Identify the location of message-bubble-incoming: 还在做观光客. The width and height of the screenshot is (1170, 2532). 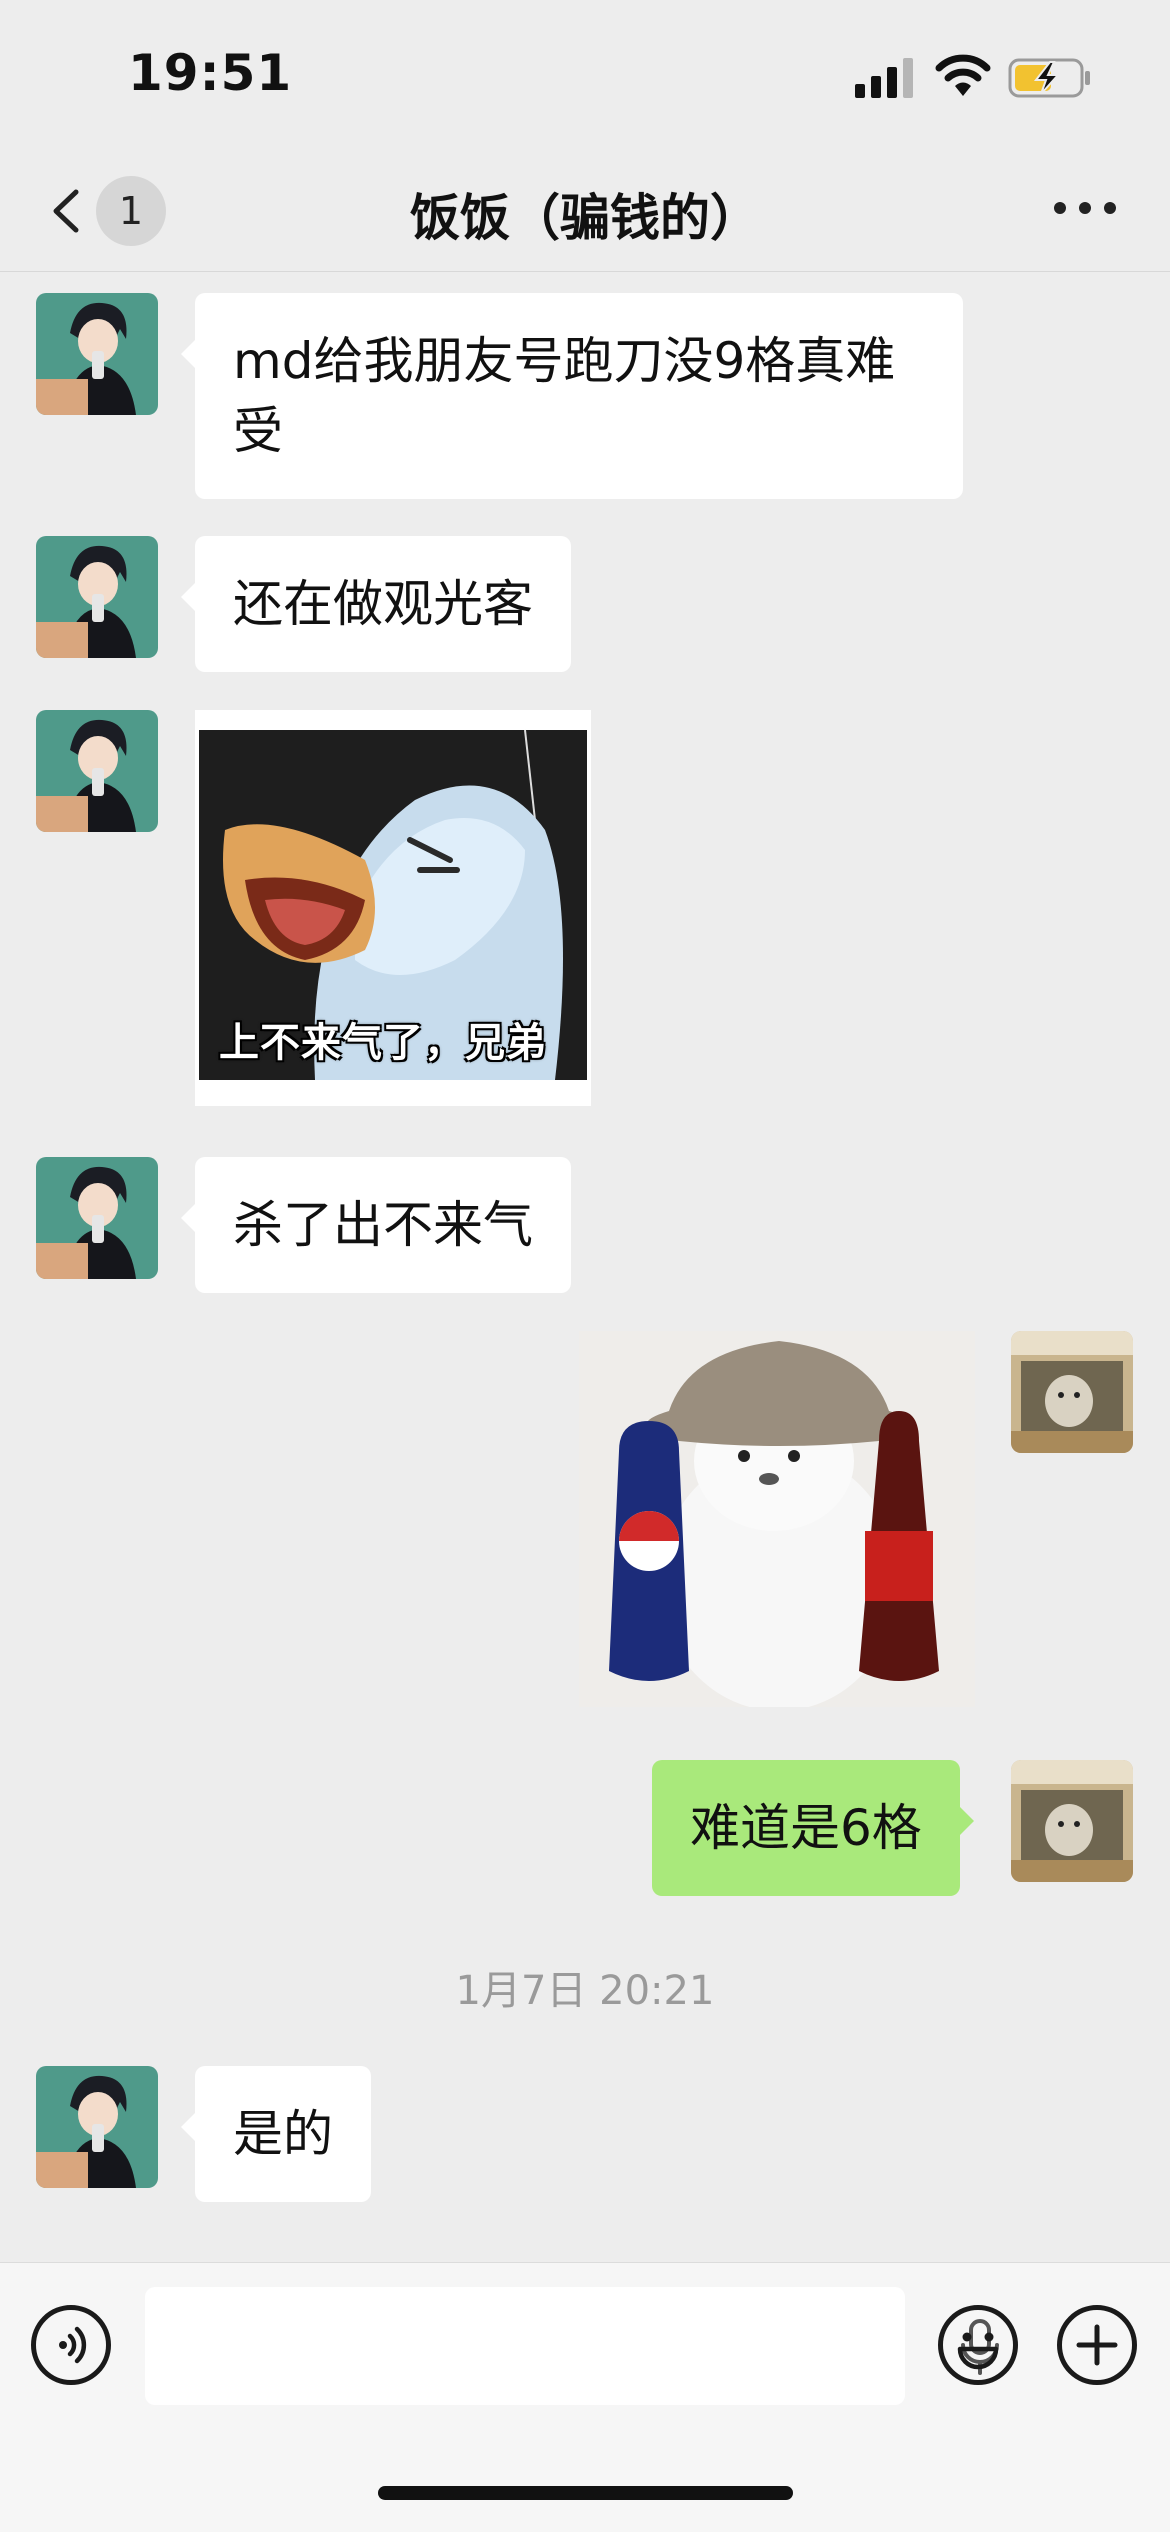
(376, 604).